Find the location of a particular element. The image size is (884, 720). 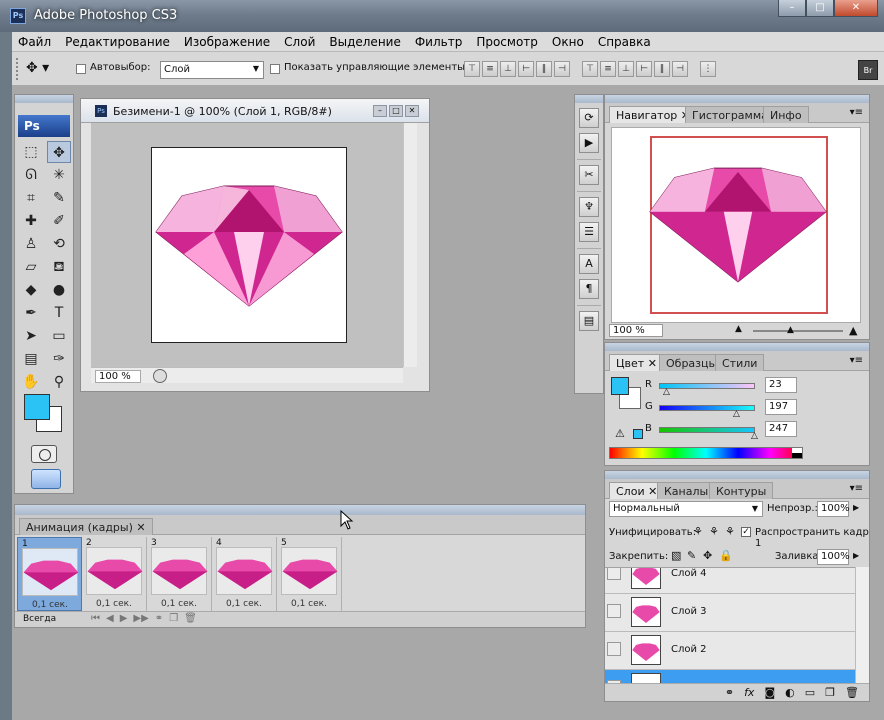

menu-layer: Слой is located at coordinates (299, 42).